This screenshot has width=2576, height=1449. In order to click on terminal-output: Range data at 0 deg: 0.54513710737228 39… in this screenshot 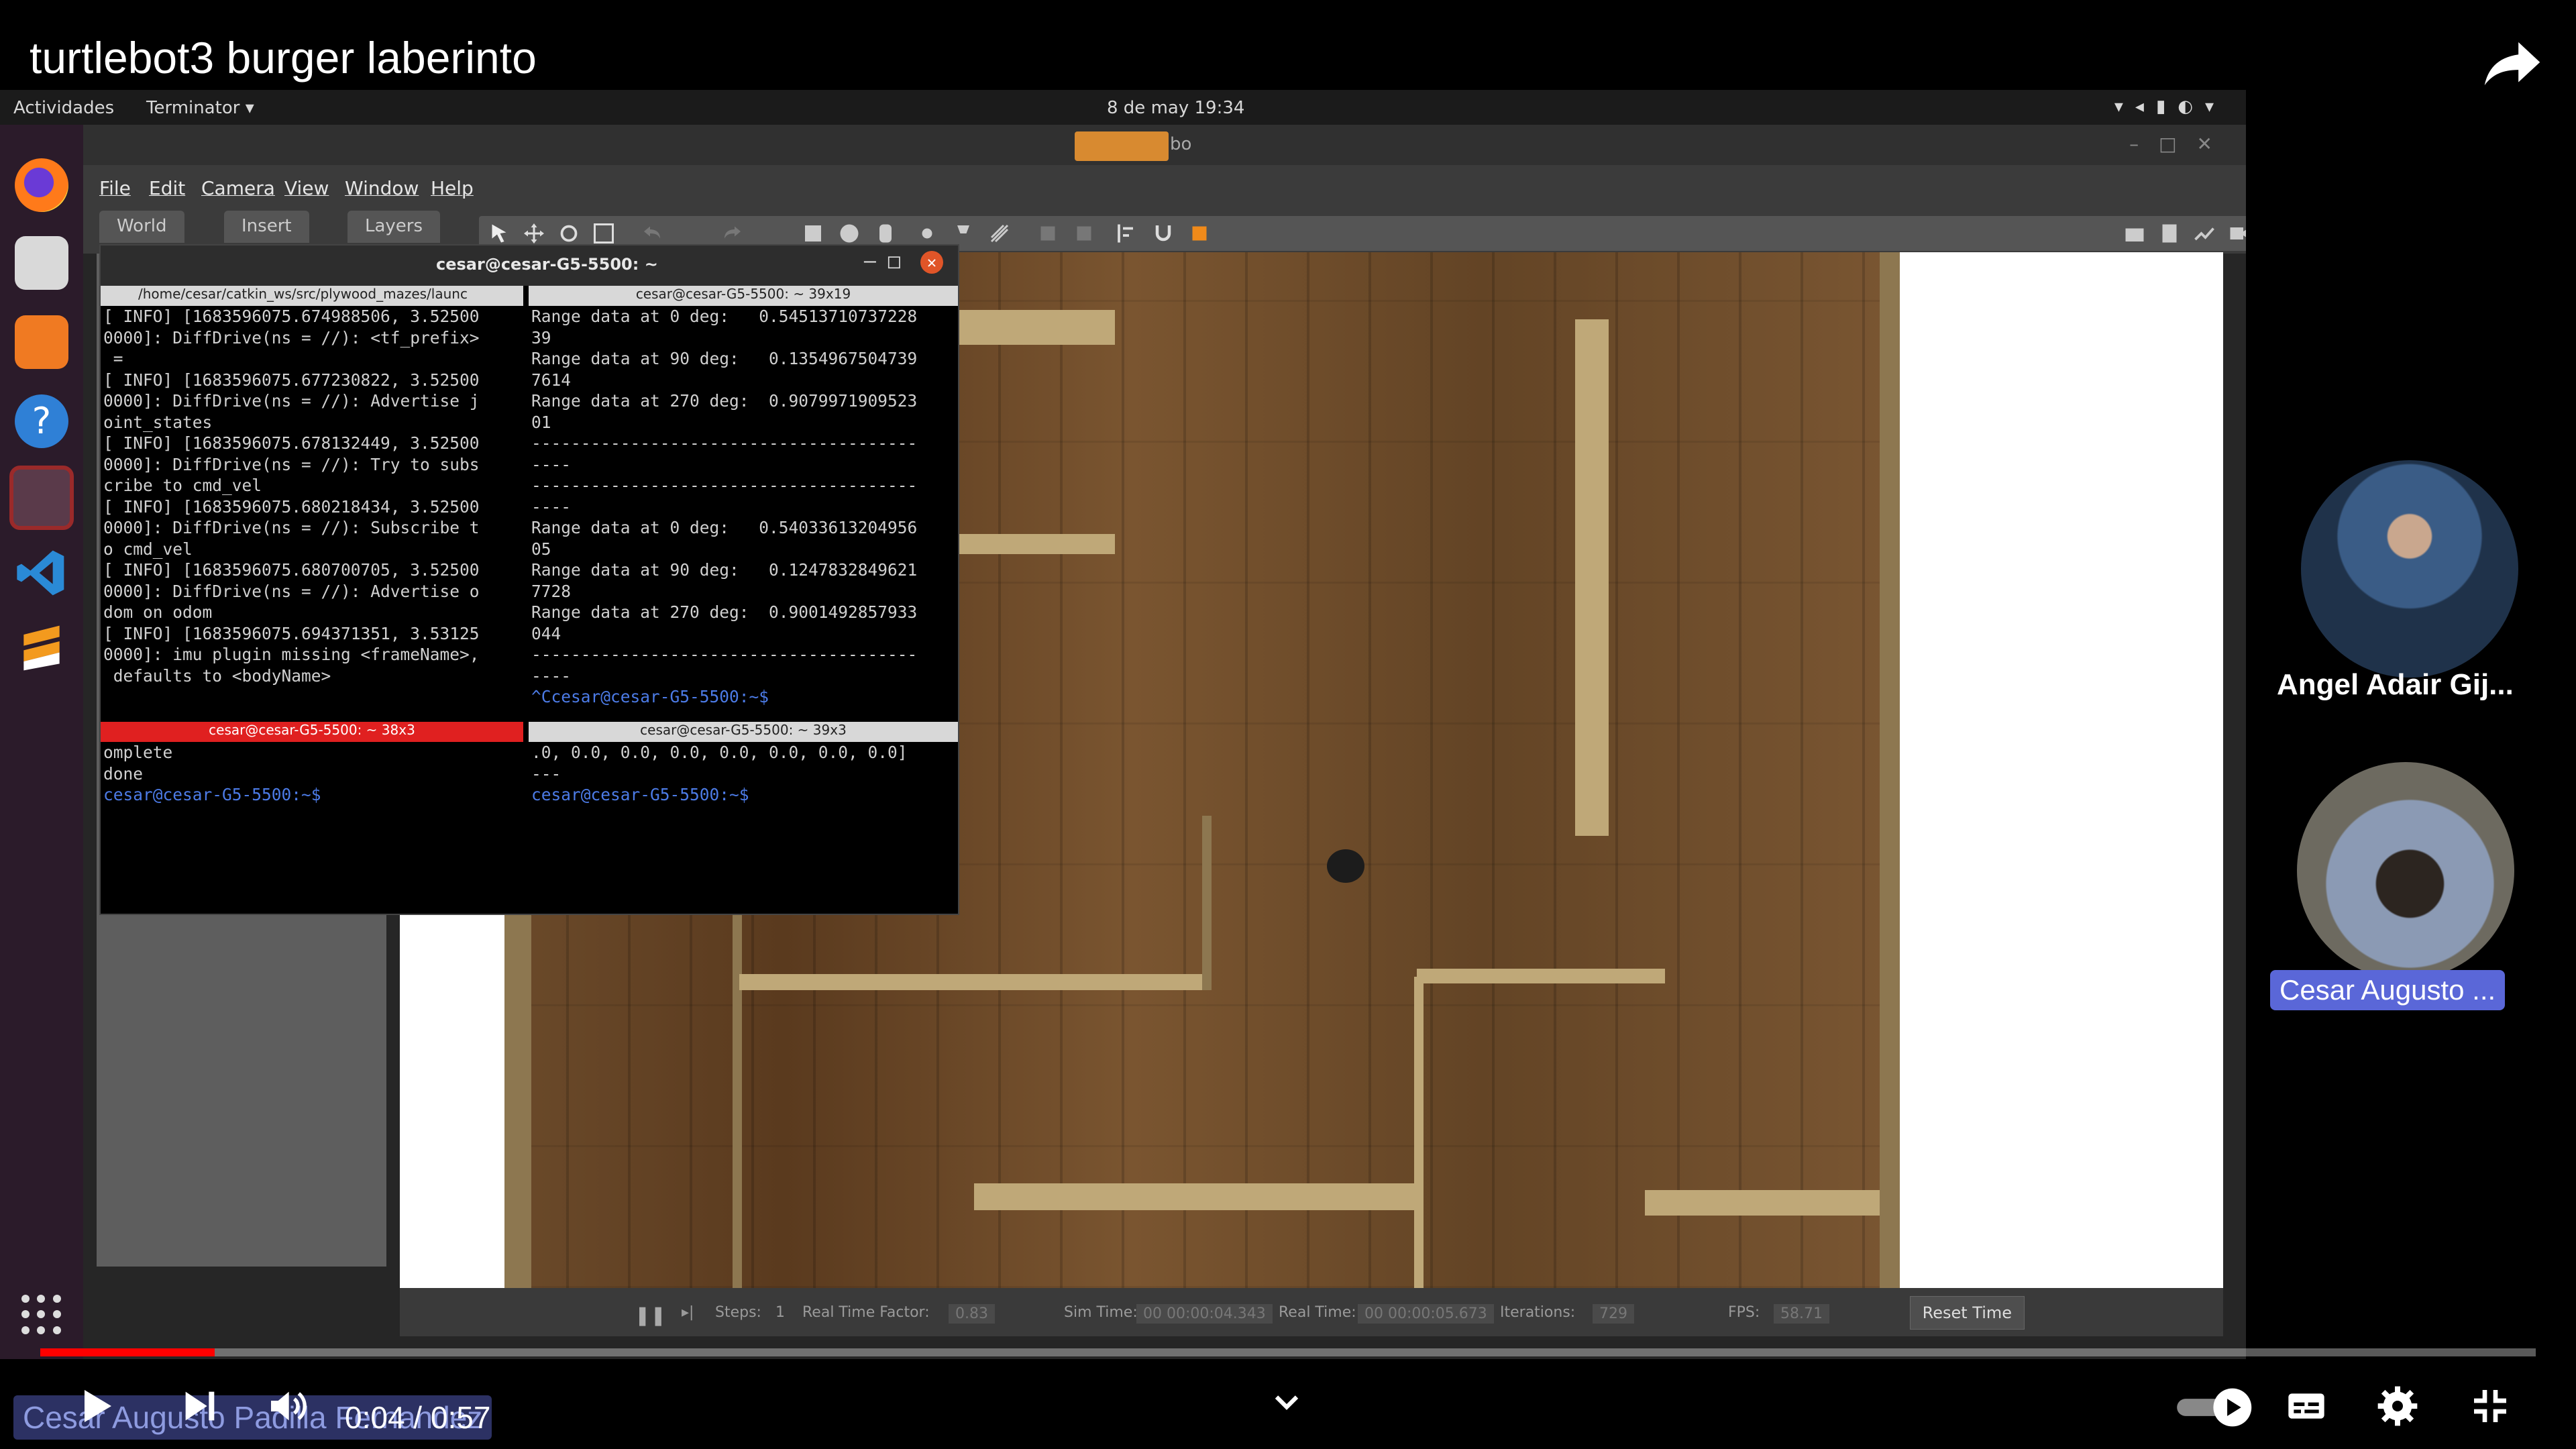, I will do `click(724, 496)`.